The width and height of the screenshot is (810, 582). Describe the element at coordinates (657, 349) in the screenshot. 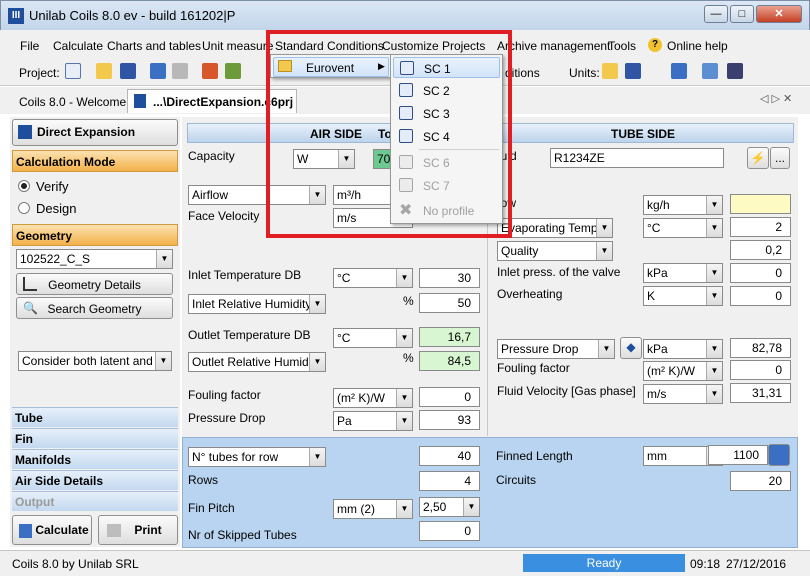

I see `tube-pressure-drop-unit-value: kPa` at that location.